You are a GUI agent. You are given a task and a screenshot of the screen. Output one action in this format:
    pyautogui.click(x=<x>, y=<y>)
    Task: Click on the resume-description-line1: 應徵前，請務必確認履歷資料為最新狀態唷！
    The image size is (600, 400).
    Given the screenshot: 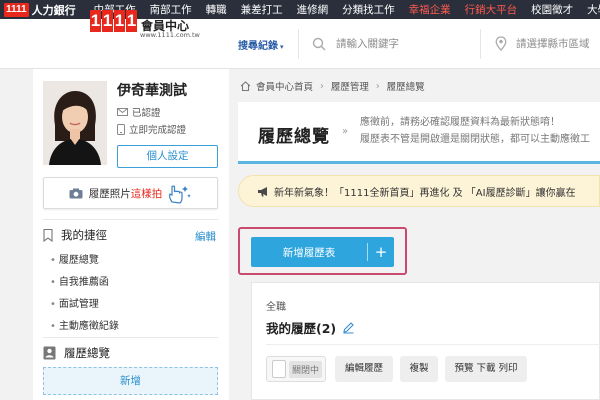 What is the action you would take?
    pyautogui.click(x=460, y=122)
    